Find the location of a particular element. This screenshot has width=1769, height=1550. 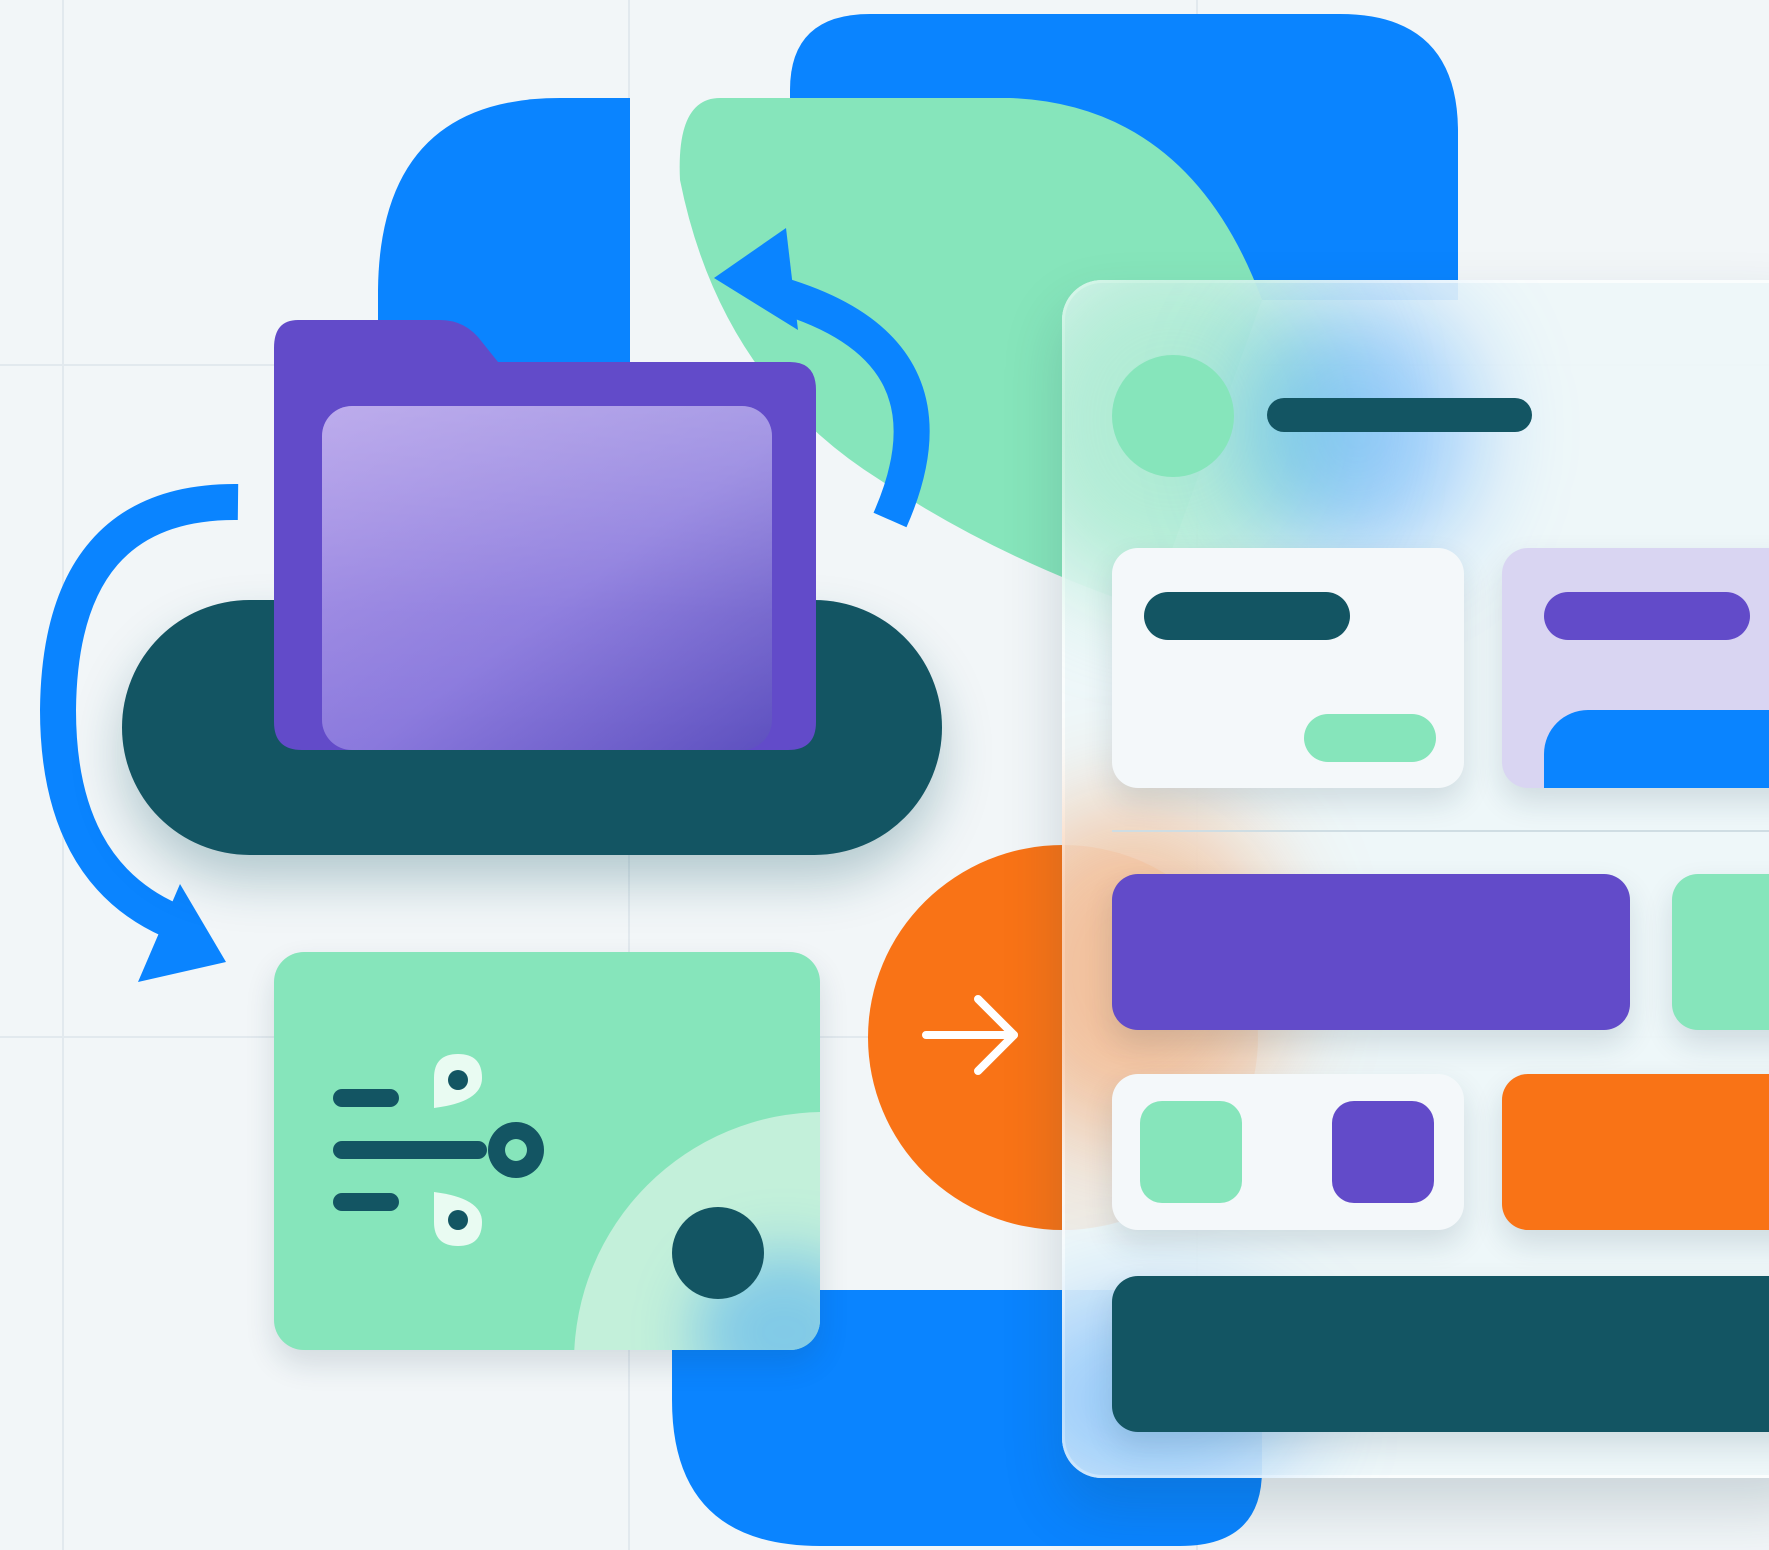

swatch-card is located at coordinates (1288, 1152).